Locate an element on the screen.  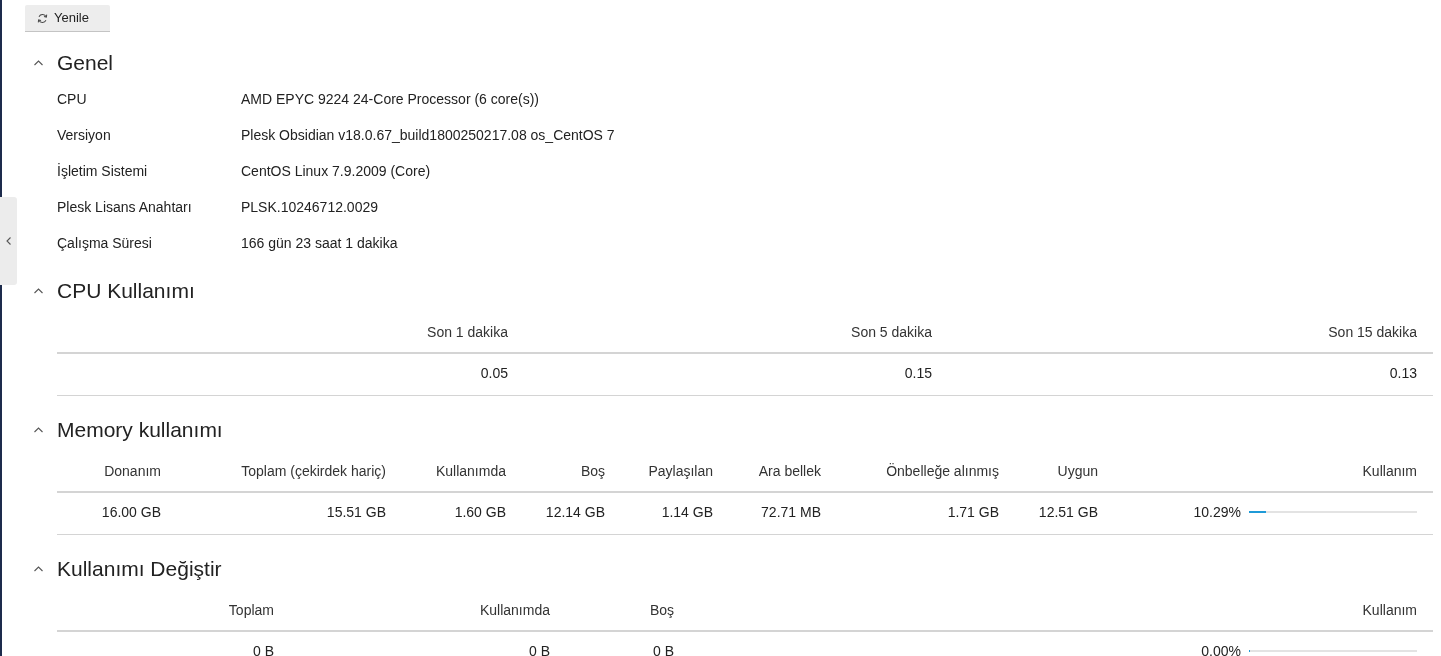
column-header: Önbelleğe alınmış is located at coordinates (942, 471).